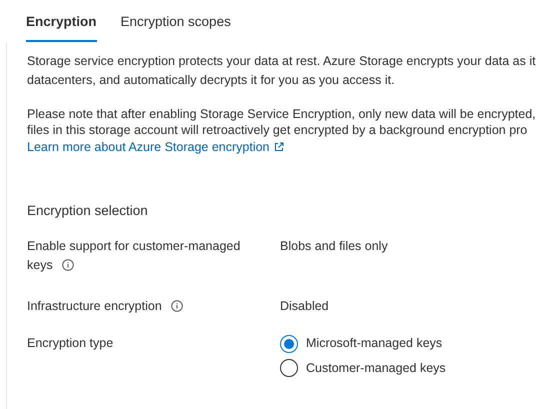 Image resolution: width=550 pixels, height=409 pixels. I want to click on tab: Encryption, so click(61, 27).